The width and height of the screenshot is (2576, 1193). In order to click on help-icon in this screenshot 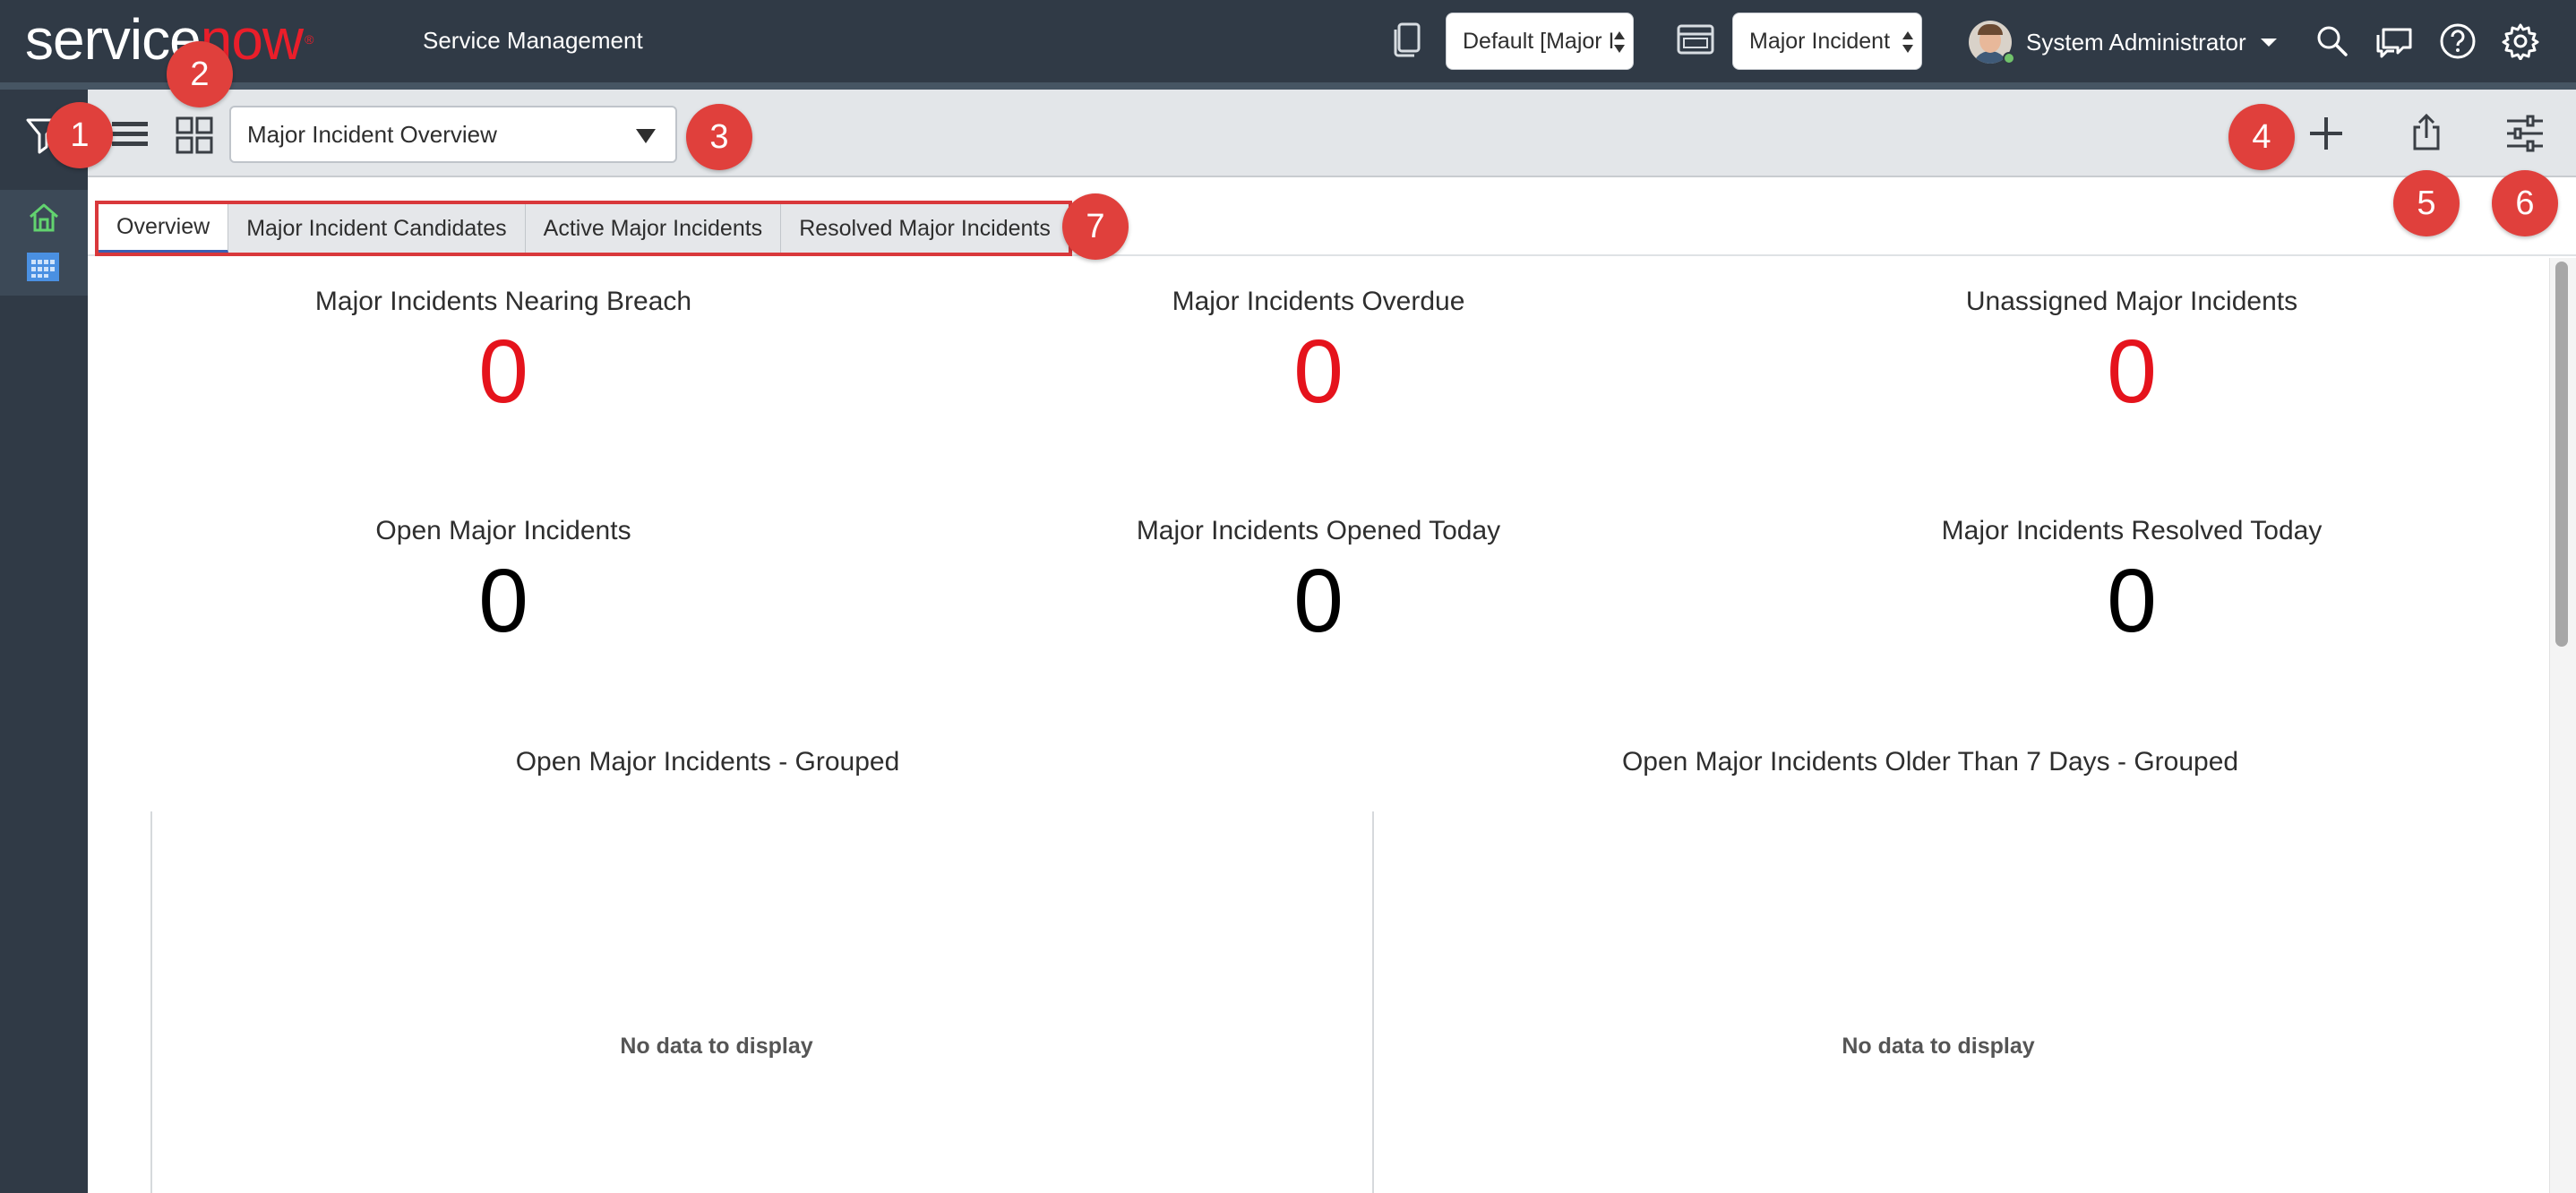, I will do `click(2457, 41)`.